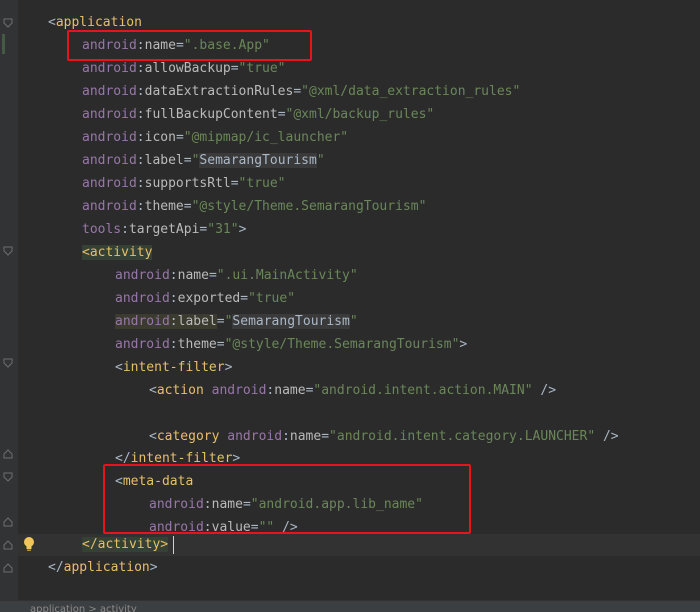  Describe the element at coordinates (187, 183) in the screenshot. I see `attribute-name: supportsRtl` at that location.